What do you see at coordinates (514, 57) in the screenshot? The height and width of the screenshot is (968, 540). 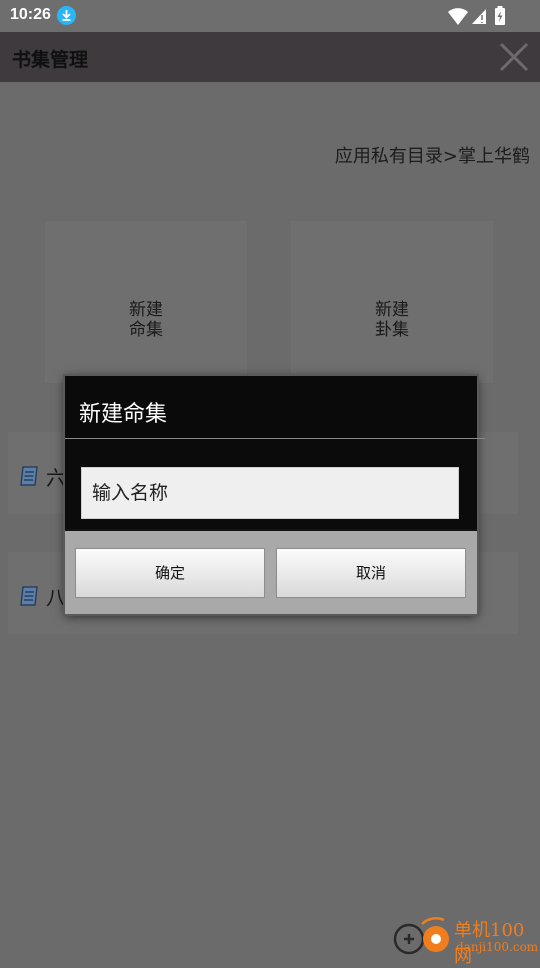 I see `close-icon` at bounding box center [514, 57].